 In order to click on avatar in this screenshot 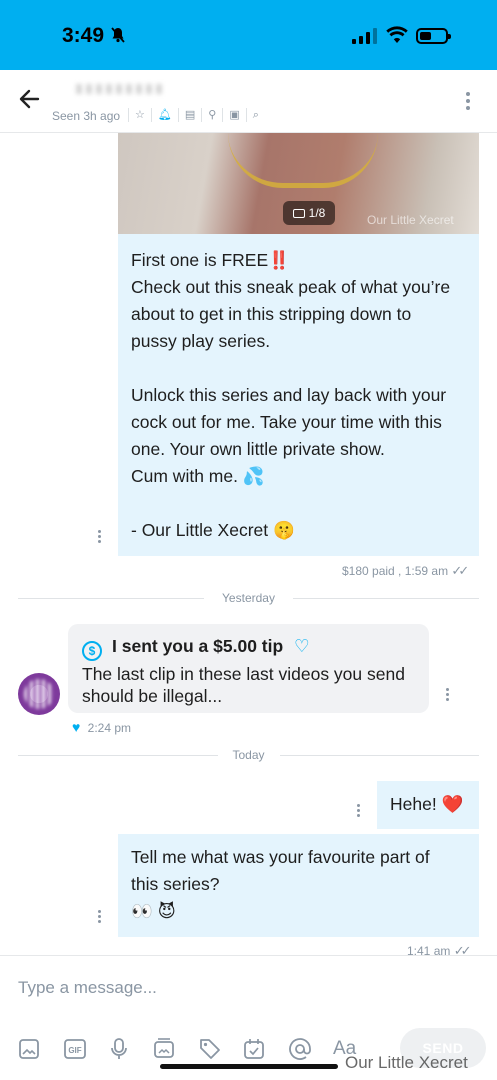, I will do `click(39, 694)`.